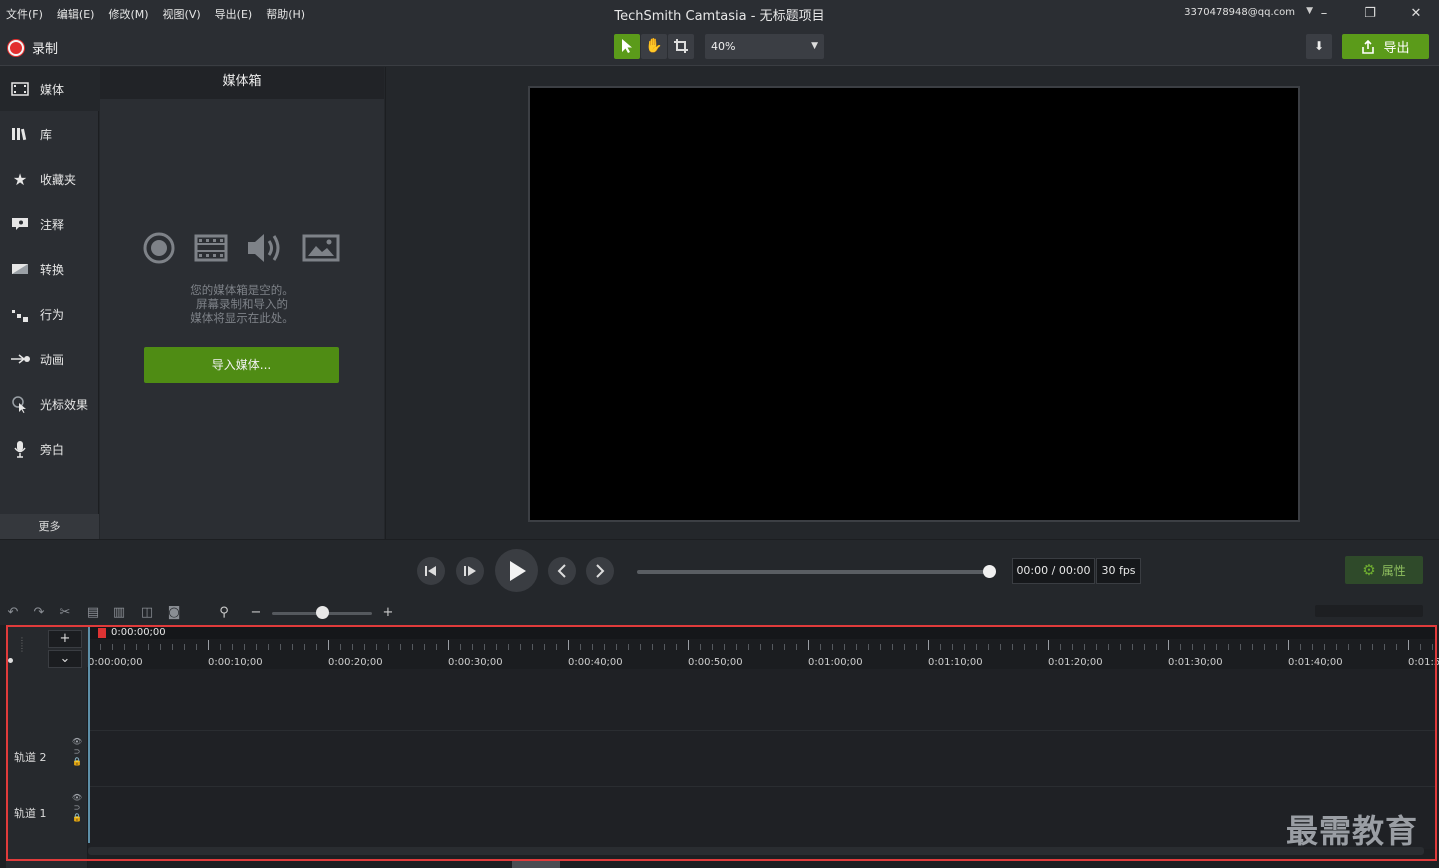  Describe the element at coordinates (1324, 14) in the screenshot. I see `minimize-button: –` at that location.